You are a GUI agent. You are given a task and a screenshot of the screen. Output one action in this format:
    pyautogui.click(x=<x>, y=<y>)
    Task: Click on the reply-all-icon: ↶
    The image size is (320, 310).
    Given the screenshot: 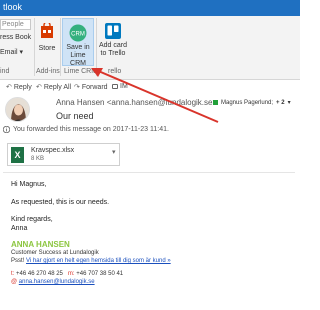 What is the action you would take?
    pyautogui.click(x=39, y=87)
    